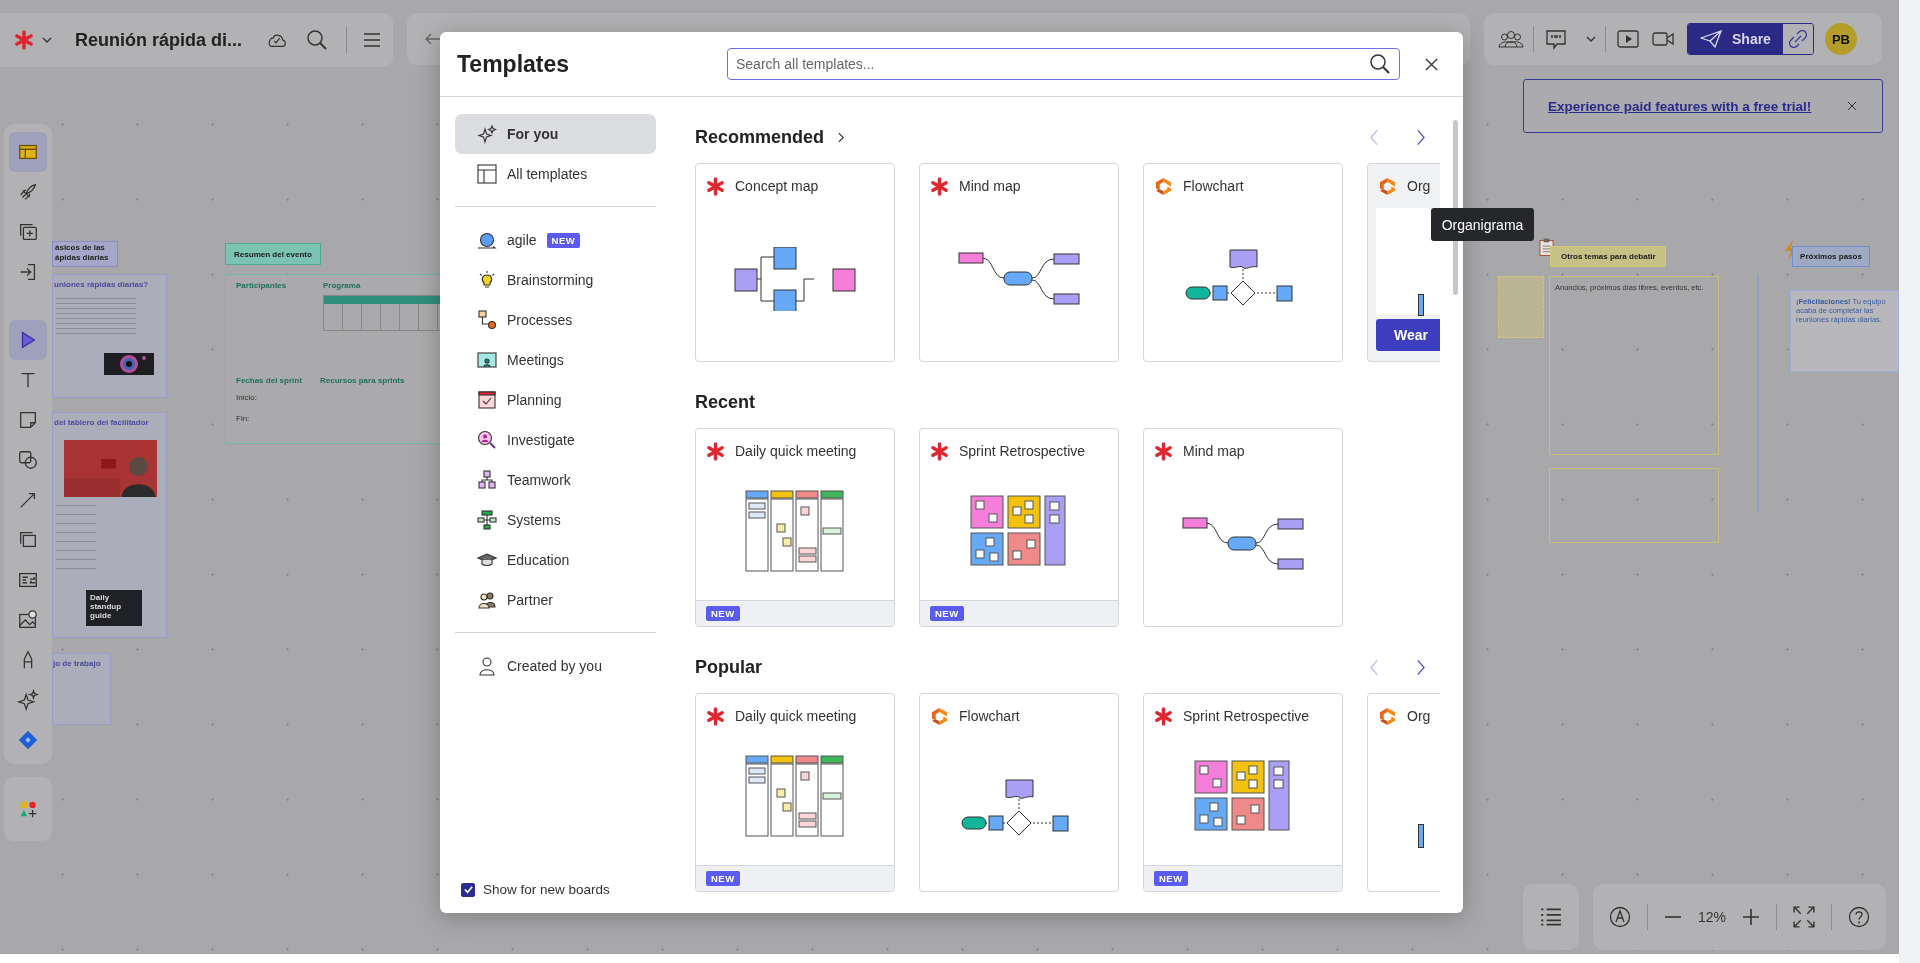 This screenshot has width=1920, height=963. I want to click on nav-item: All templates, so click(555, 174).